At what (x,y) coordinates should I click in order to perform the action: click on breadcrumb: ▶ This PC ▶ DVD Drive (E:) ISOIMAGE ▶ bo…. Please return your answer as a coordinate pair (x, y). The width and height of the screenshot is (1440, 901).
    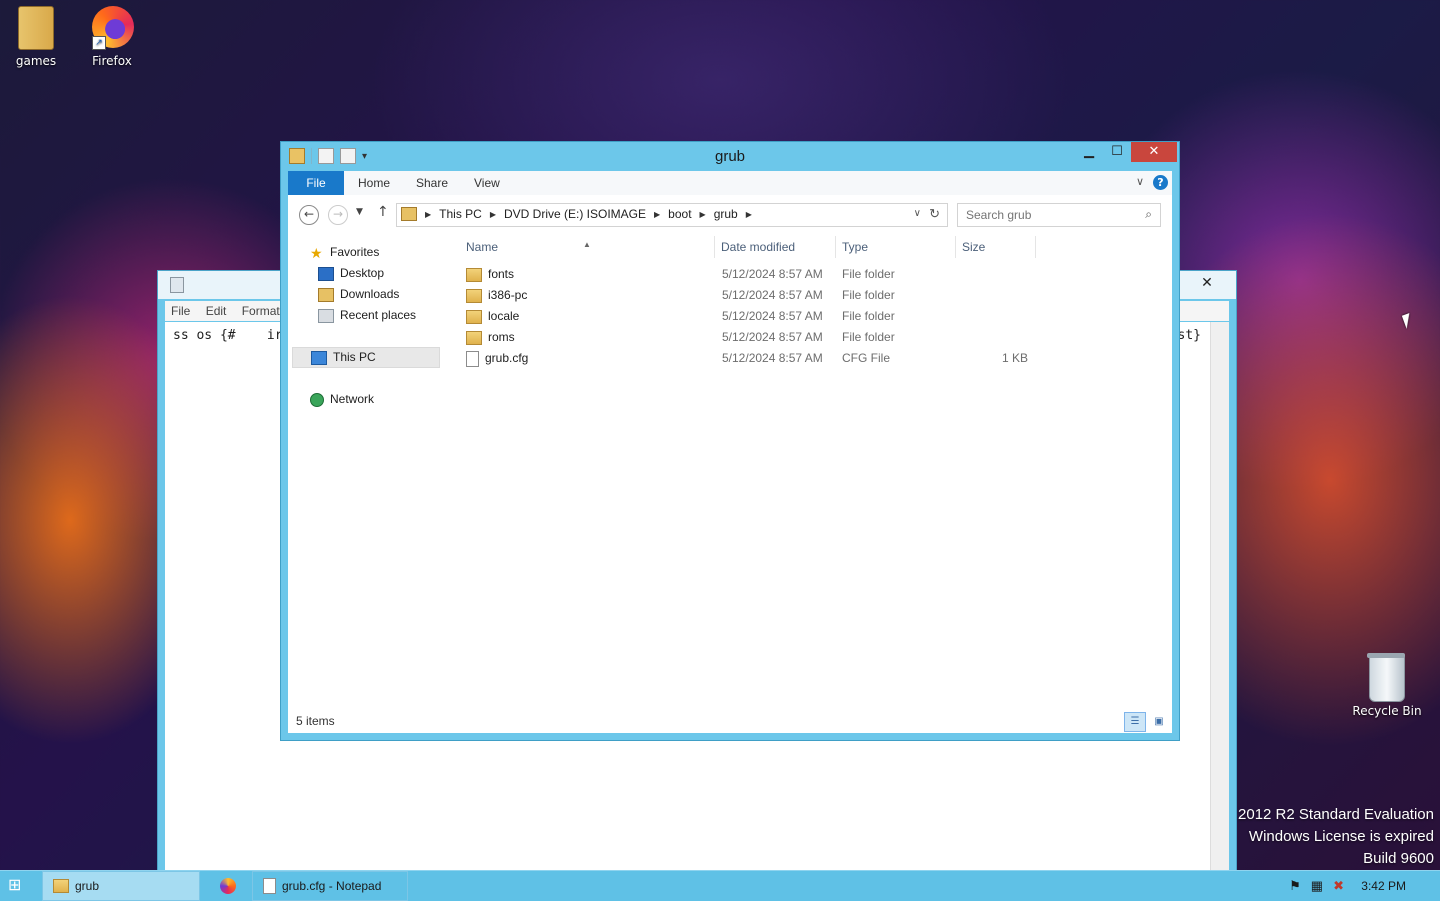
    Looking at the image, I should click on (576, 214).